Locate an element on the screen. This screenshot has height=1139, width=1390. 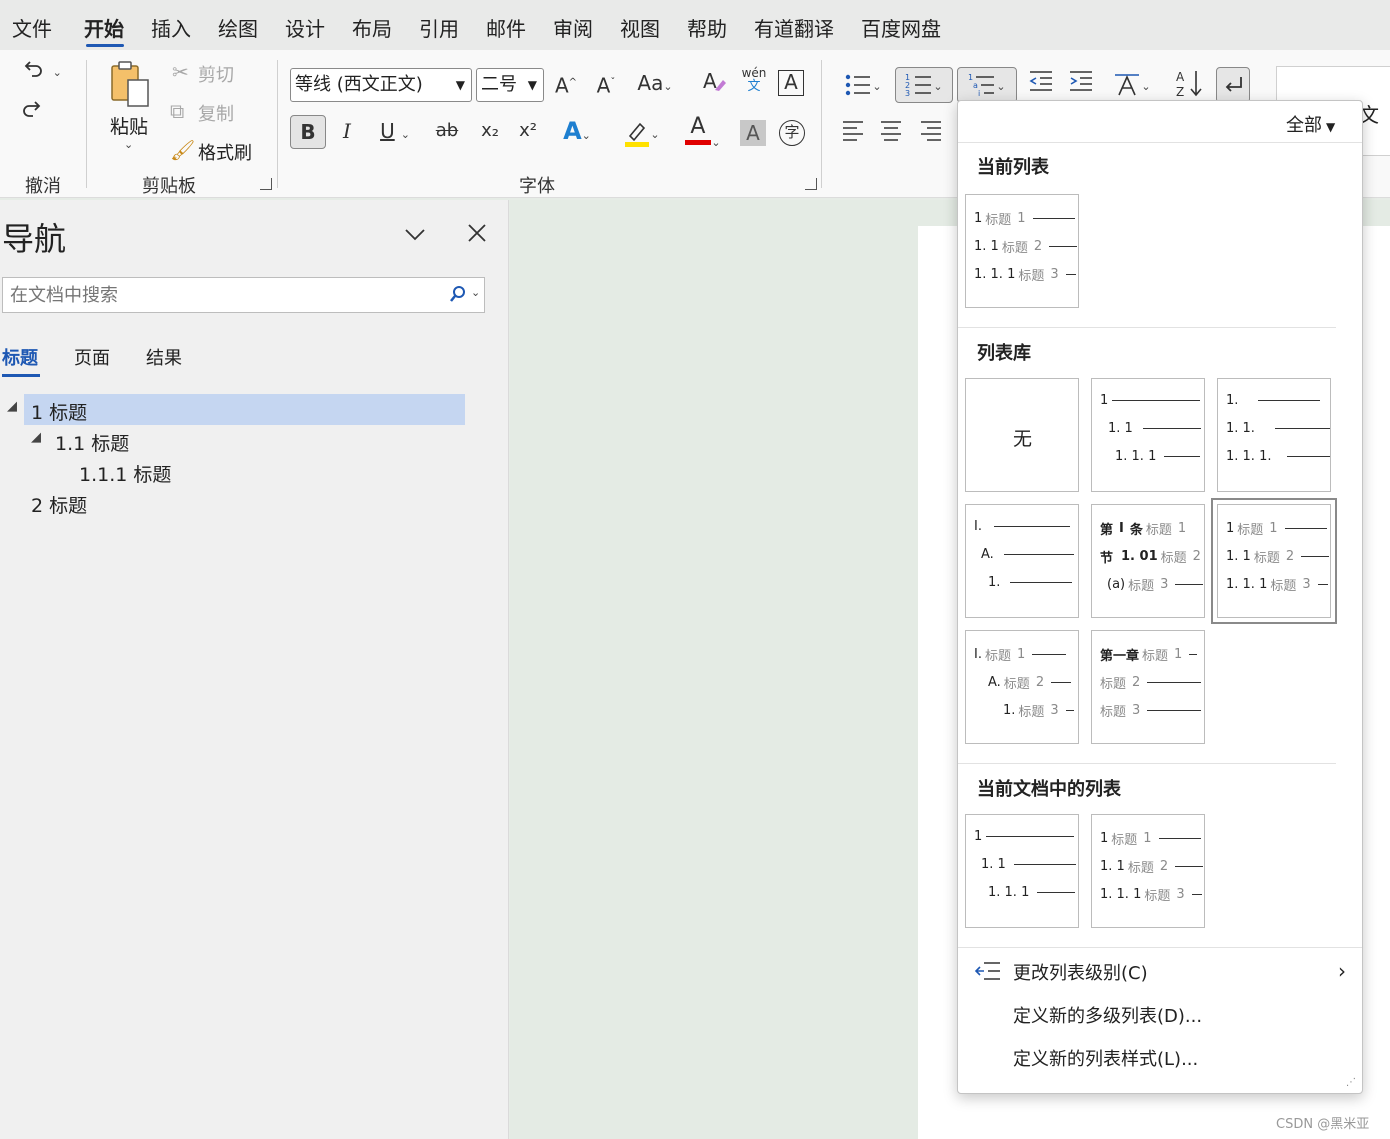
list-style-tile-library: I. A. 1. is located at coordinates (1022, 561).